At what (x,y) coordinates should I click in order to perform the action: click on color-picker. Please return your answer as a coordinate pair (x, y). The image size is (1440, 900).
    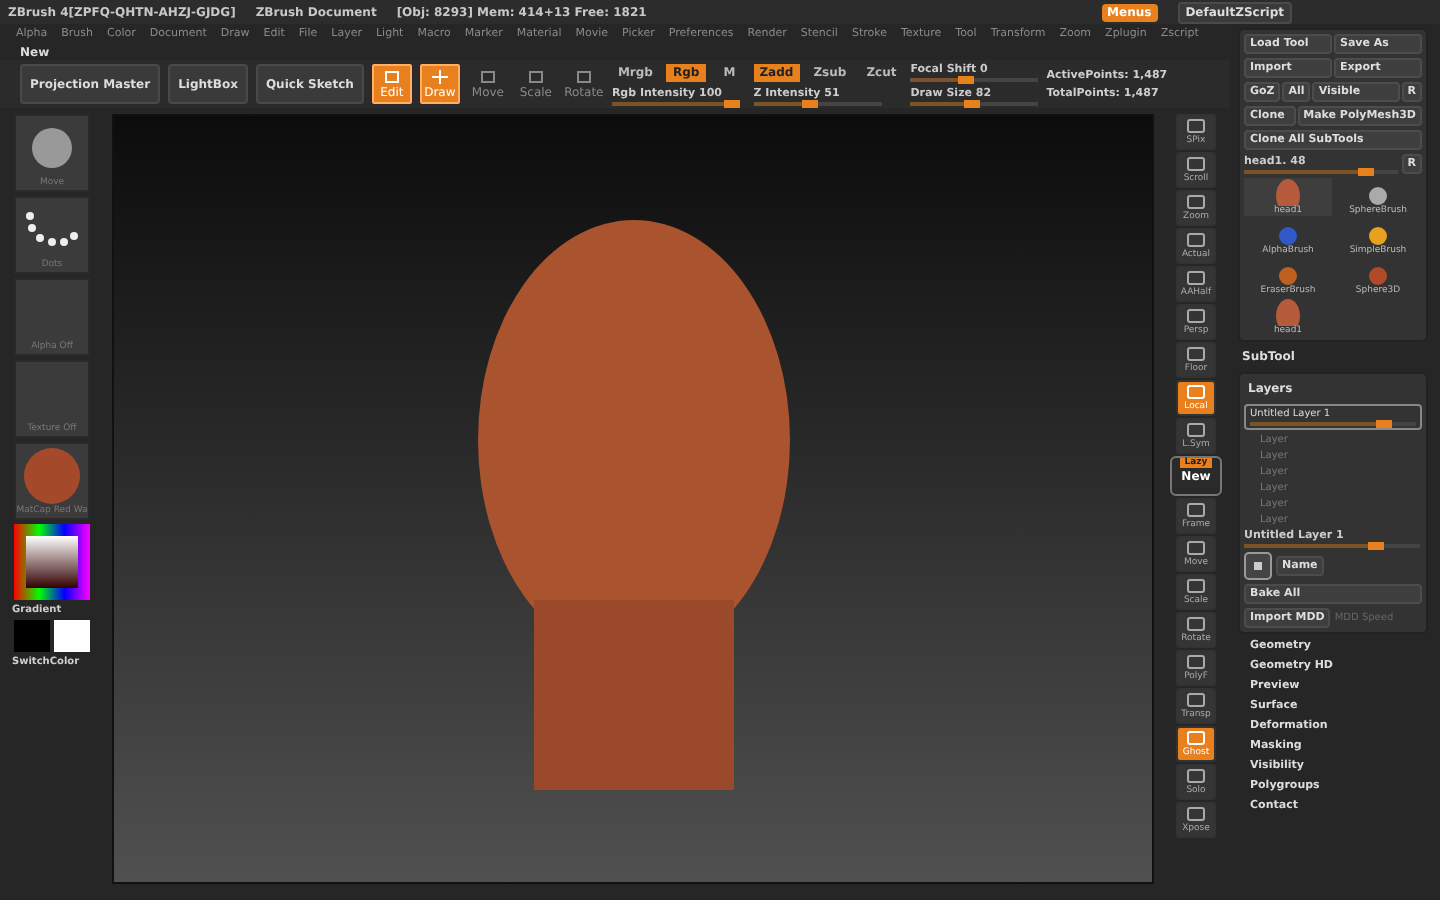
    Looking at the image, I should click on (52, 562).